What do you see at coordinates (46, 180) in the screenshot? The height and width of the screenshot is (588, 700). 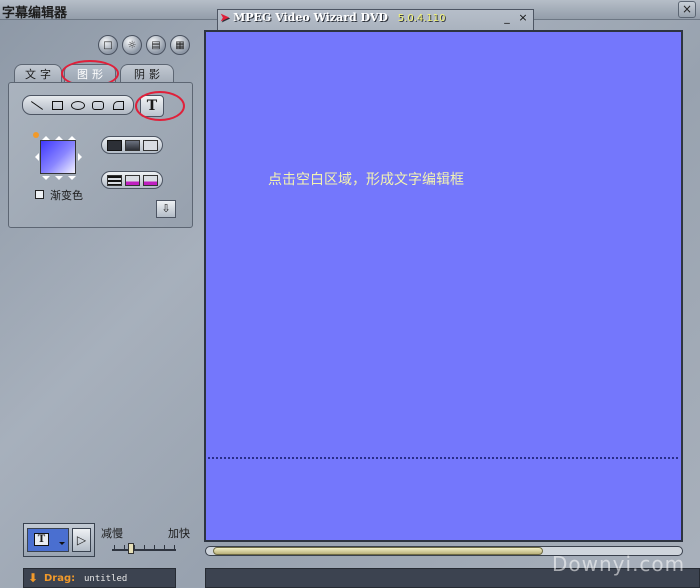 I see `arrow-down-left-icon` at bounding box center [46, 180].